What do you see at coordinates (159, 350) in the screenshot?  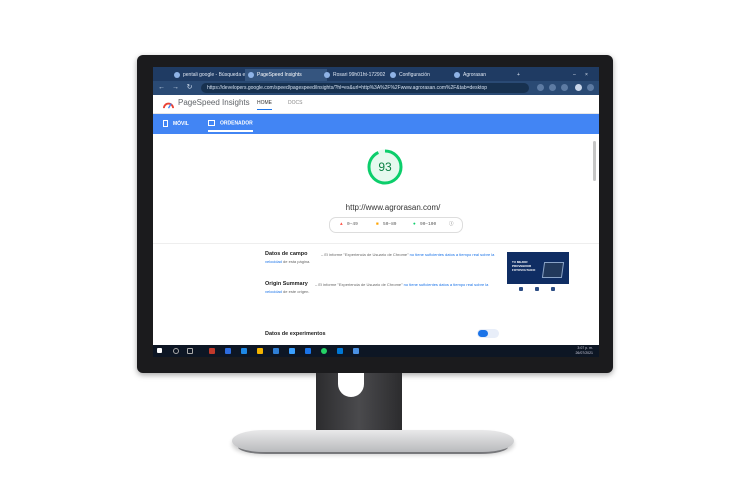 I see `windows-start-icon` at bounding box center [159, 350].